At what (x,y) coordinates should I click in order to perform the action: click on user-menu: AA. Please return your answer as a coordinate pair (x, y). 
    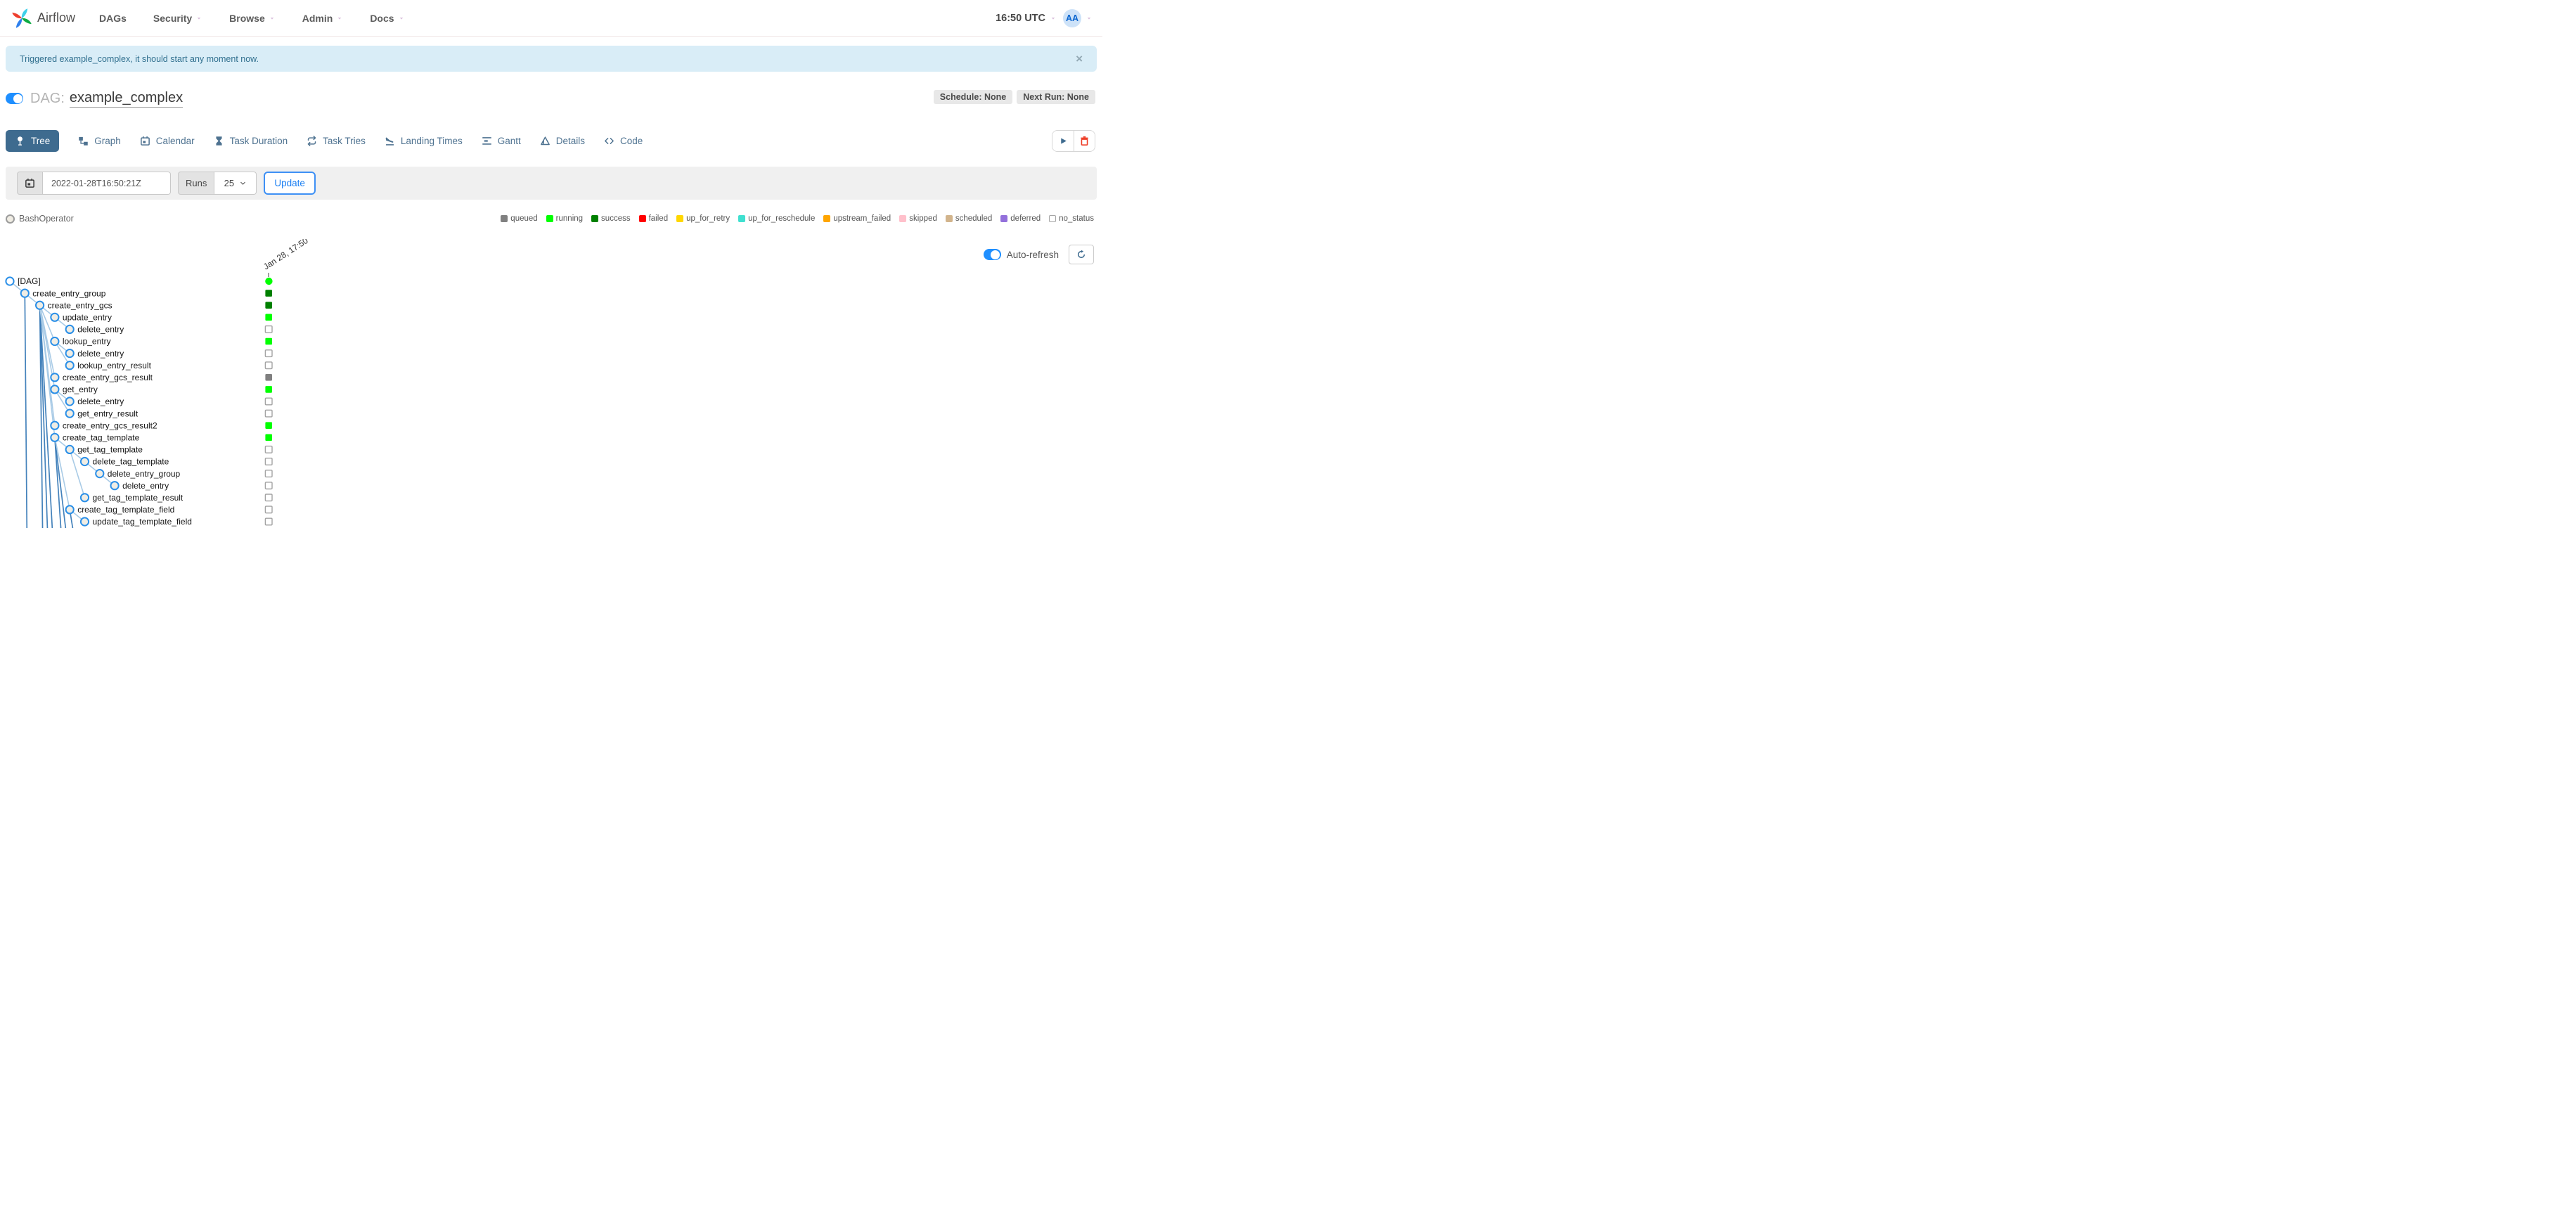
    Looking at the image, I should click on (1078, 17).